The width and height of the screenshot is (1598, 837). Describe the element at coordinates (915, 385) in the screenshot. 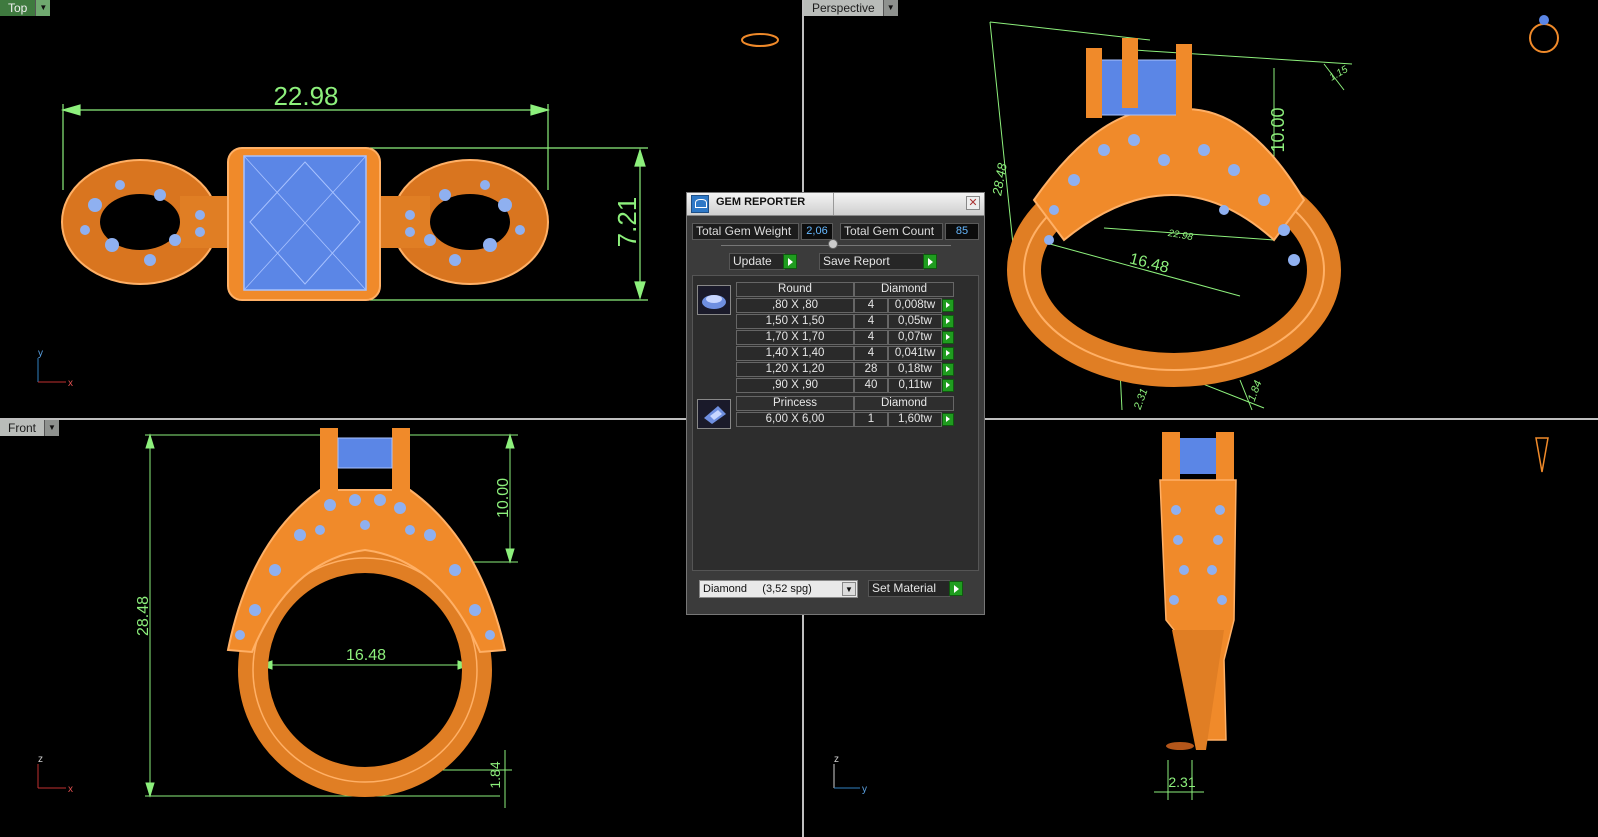

I see `row-weight: 0,11tw` at that location.